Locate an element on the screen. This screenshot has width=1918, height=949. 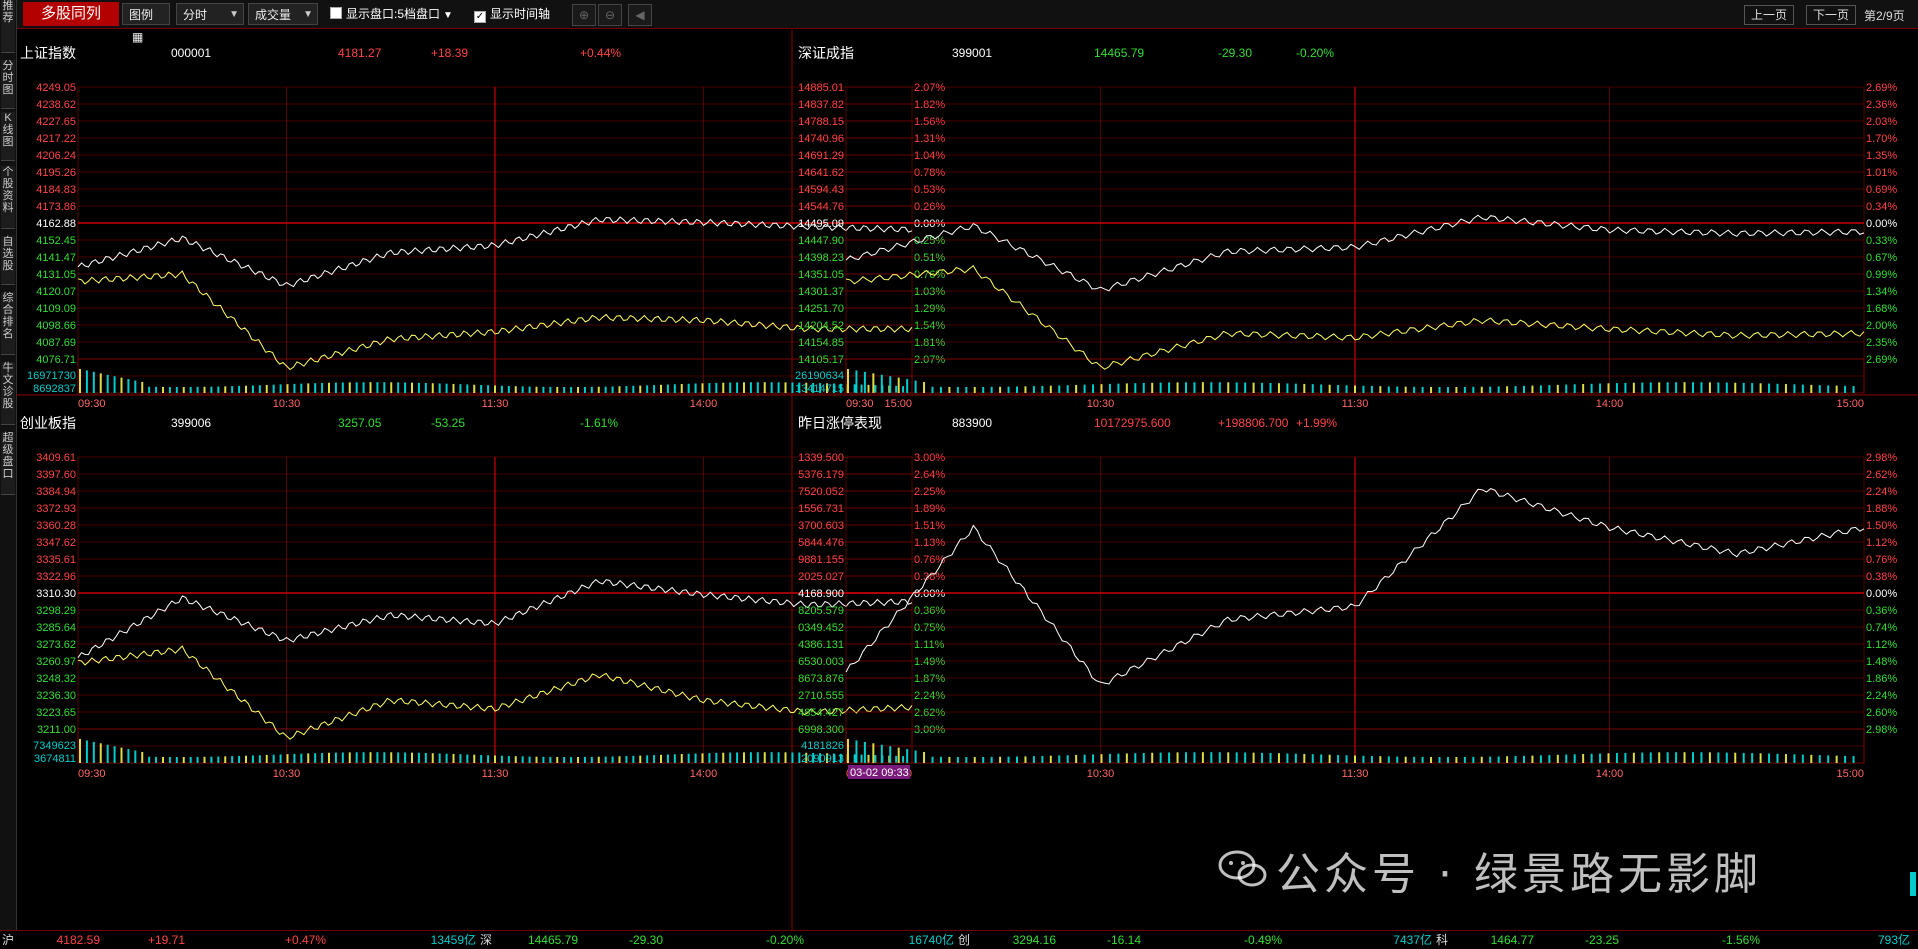
y-axis-label: 4206.24 is located at coordinates (56, 156).